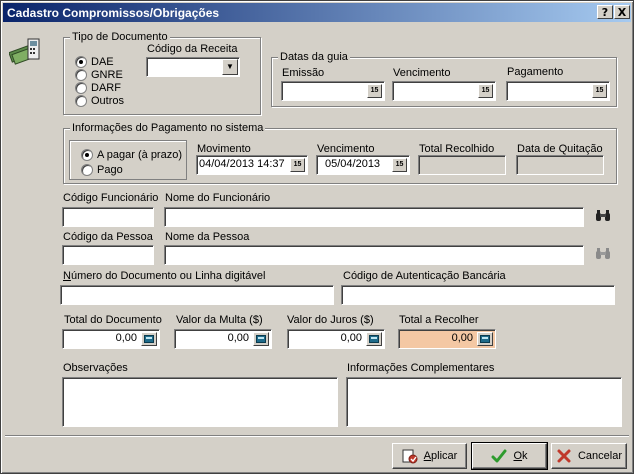 The image size is (634, 474). What do you see at coordinates (107, 75) in the screenshot?
I see `radio-label: GNRE` at bounding box center [107, 75].